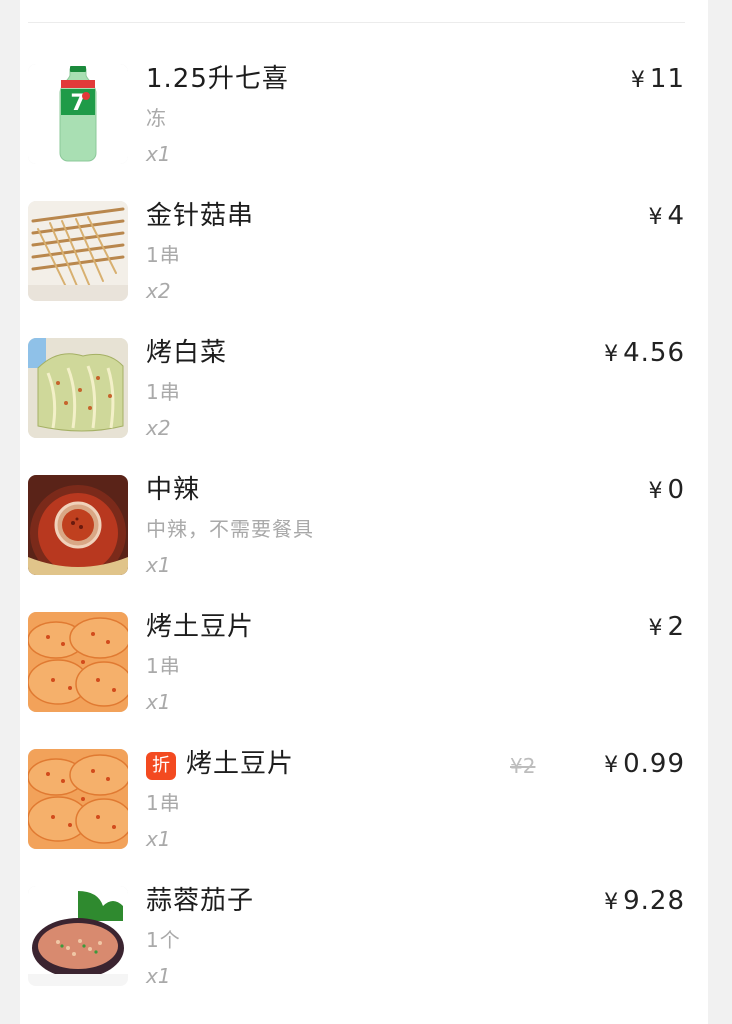 This screenshot has width=732, height=1024. I want to click on item-price-value: 0.99, so click(654, 764).